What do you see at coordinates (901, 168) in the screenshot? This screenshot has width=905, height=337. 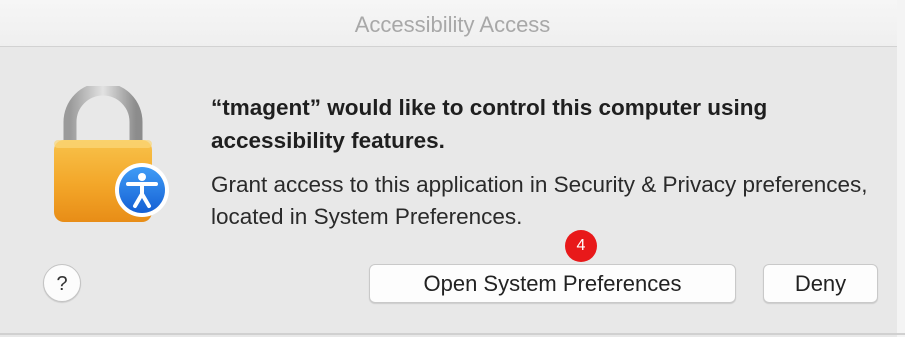 I see `window-edge` at bounding box center [901, 168].